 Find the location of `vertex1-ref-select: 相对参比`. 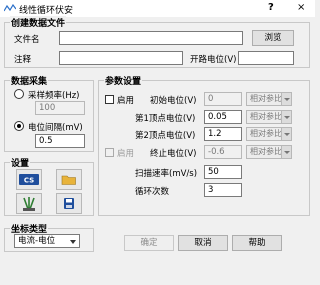

vertex1-ref-select: 相对参比 is located at coordinates (269, 117).